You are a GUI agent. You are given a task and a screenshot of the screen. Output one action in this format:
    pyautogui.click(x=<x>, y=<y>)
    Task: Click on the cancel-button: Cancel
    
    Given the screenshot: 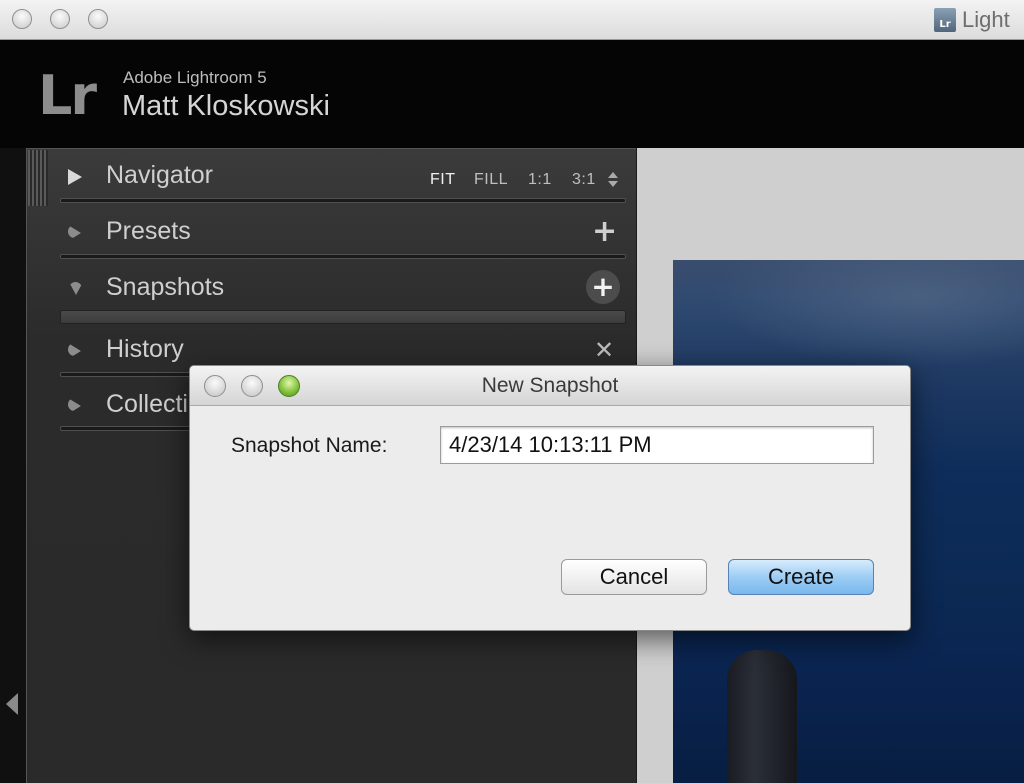 What is the action you would take?
    pyautogui.click(x=634, y=577)
    